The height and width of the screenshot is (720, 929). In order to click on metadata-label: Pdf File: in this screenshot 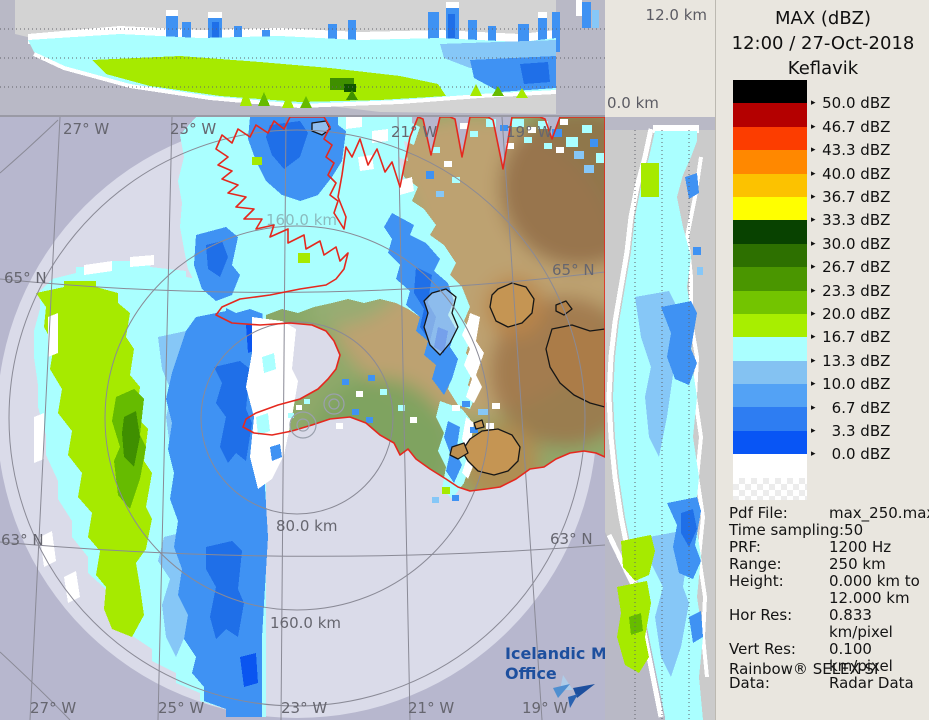, I will do `click(758, 513)`.